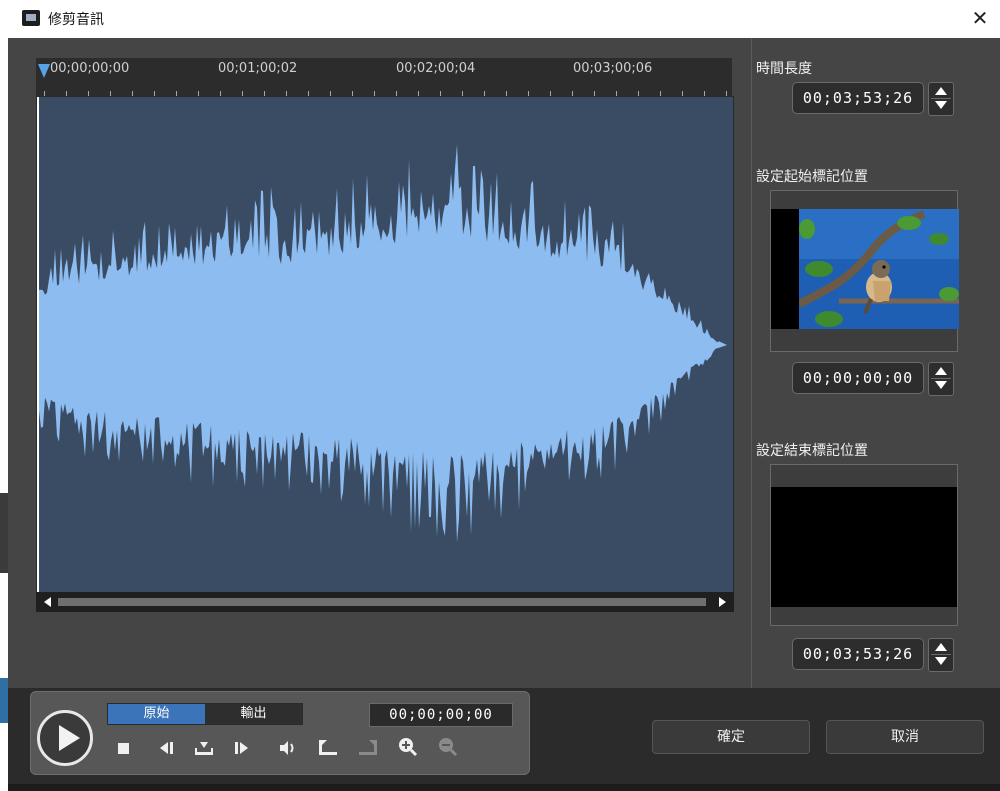 Image resolution: width=1000 pixels, height=791 pixels. What do you see at coordinates (613, 68) in the screenshot?
I see `ruler-label-3: 00;03;00;06` at bounding box center [613, 68].